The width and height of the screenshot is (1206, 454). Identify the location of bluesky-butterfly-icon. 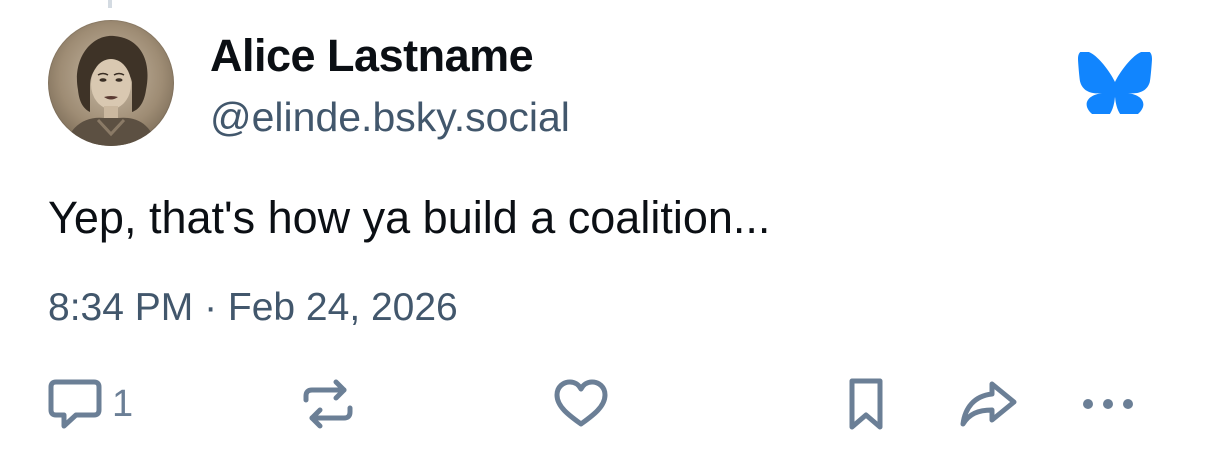
(1115, 84).